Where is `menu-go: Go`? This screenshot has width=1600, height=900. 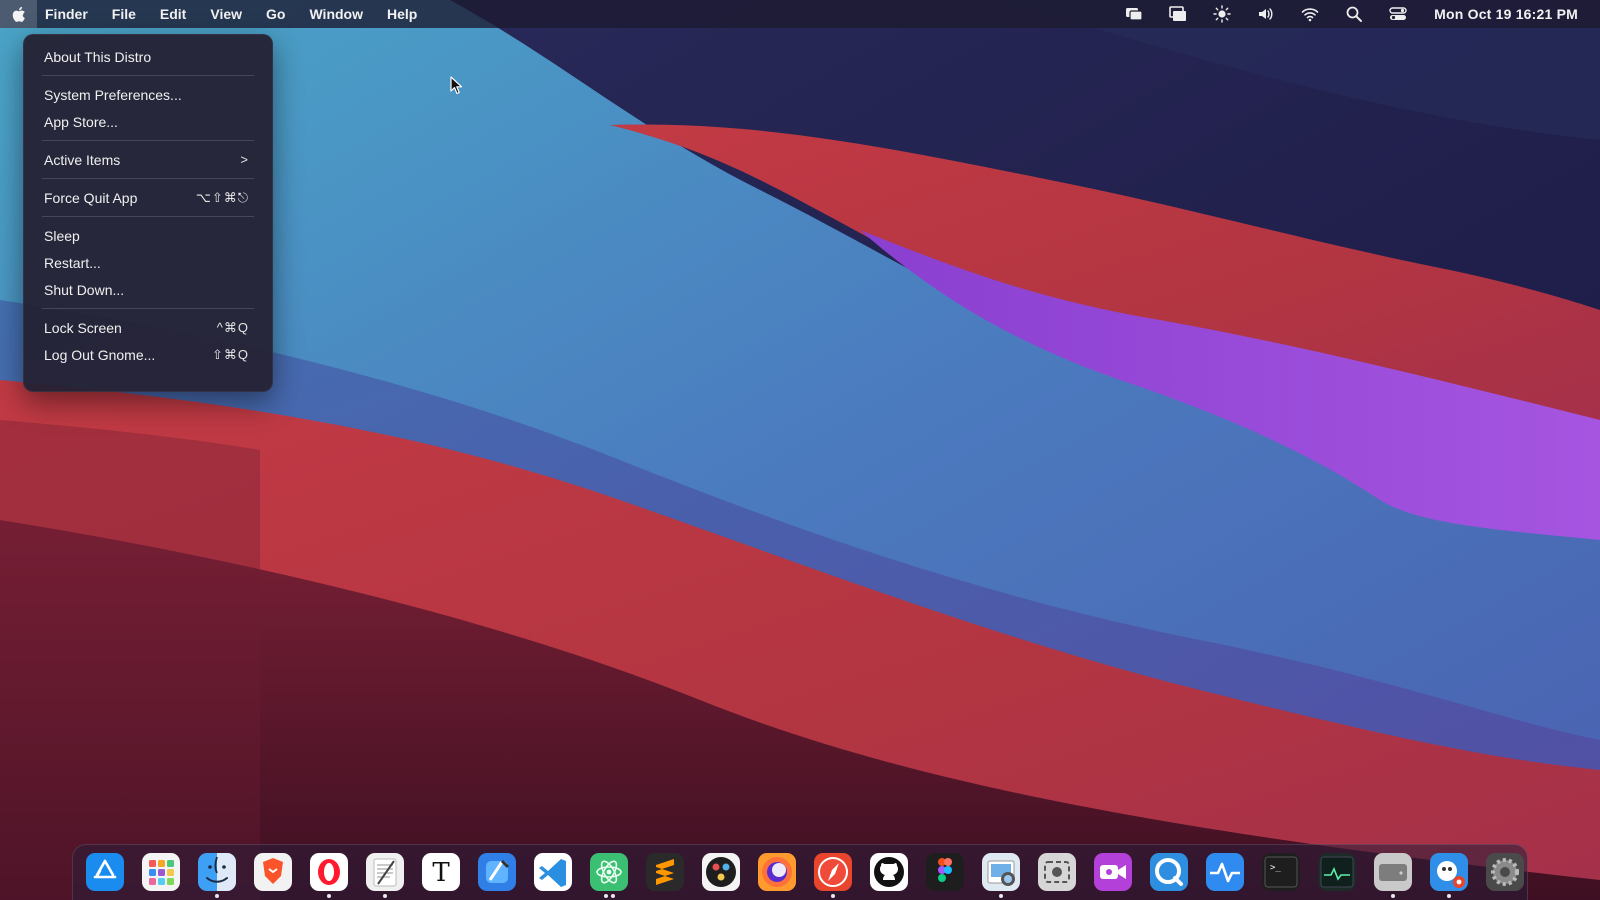 menu-go: Go is located at coordinates (275, 14).